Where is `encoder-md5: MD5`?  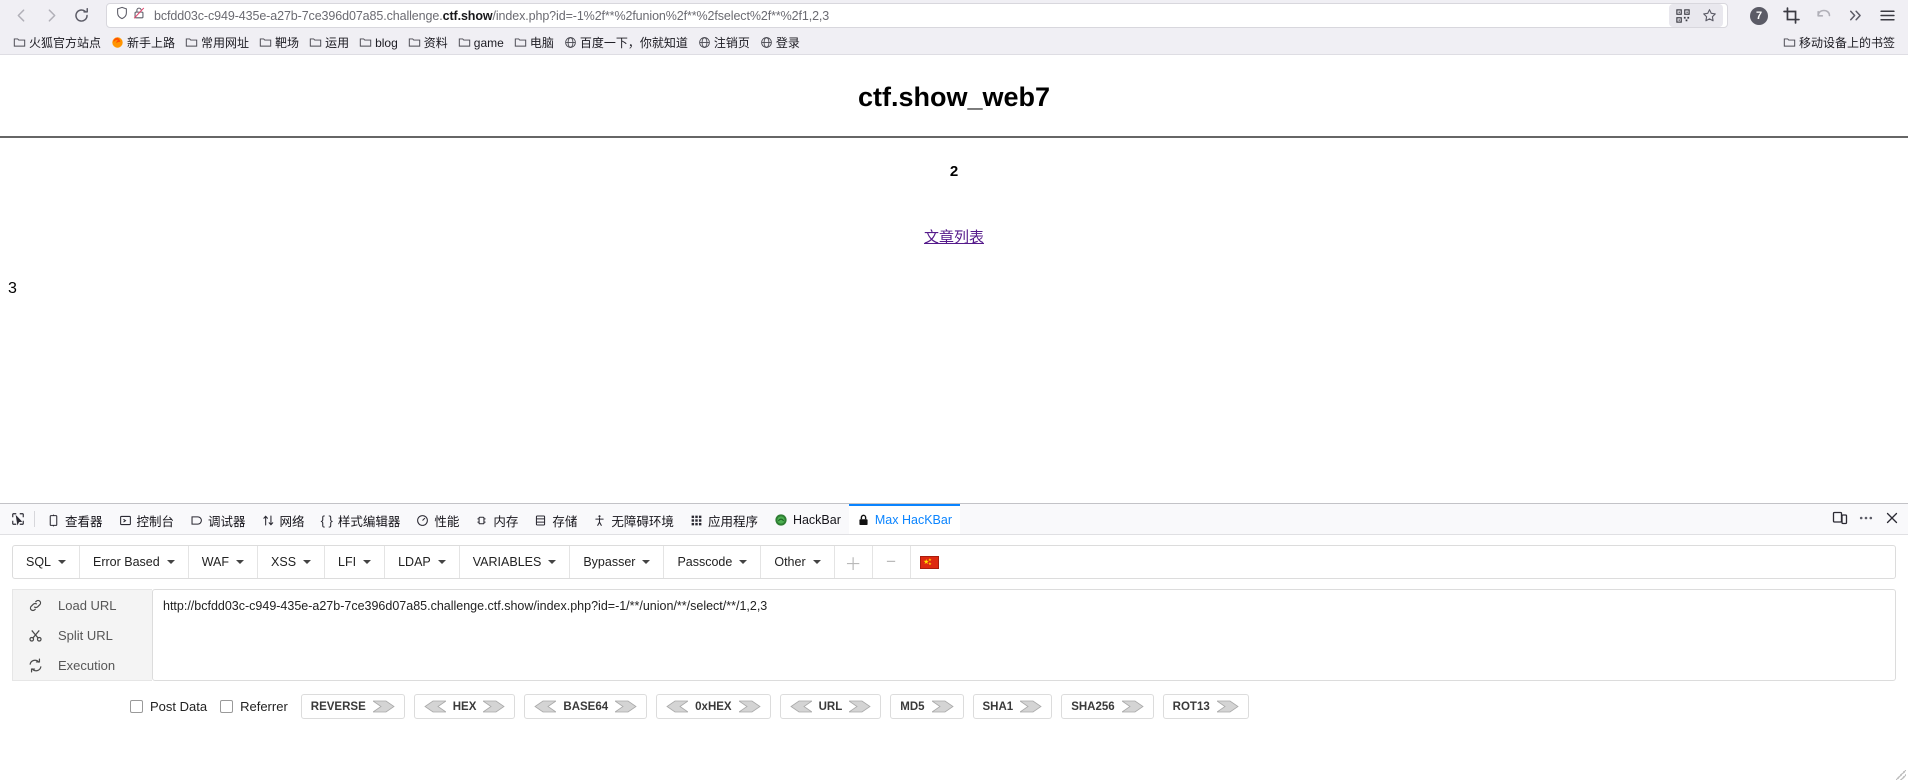
encoder-md5: MD5 is located at coordinates (927, 706).